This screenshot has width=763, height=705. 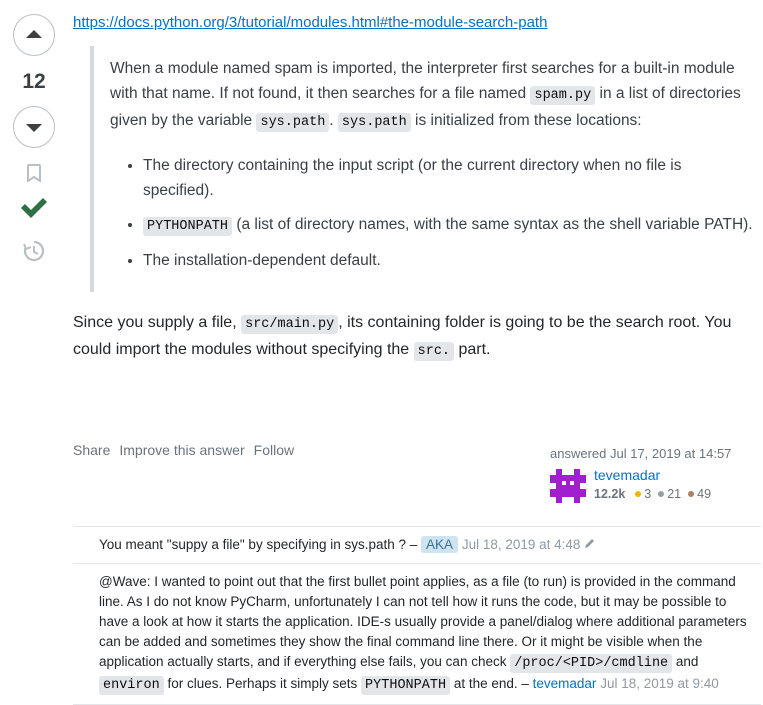 I want to click on accepted-check-icon, so click(x=34, y=208).